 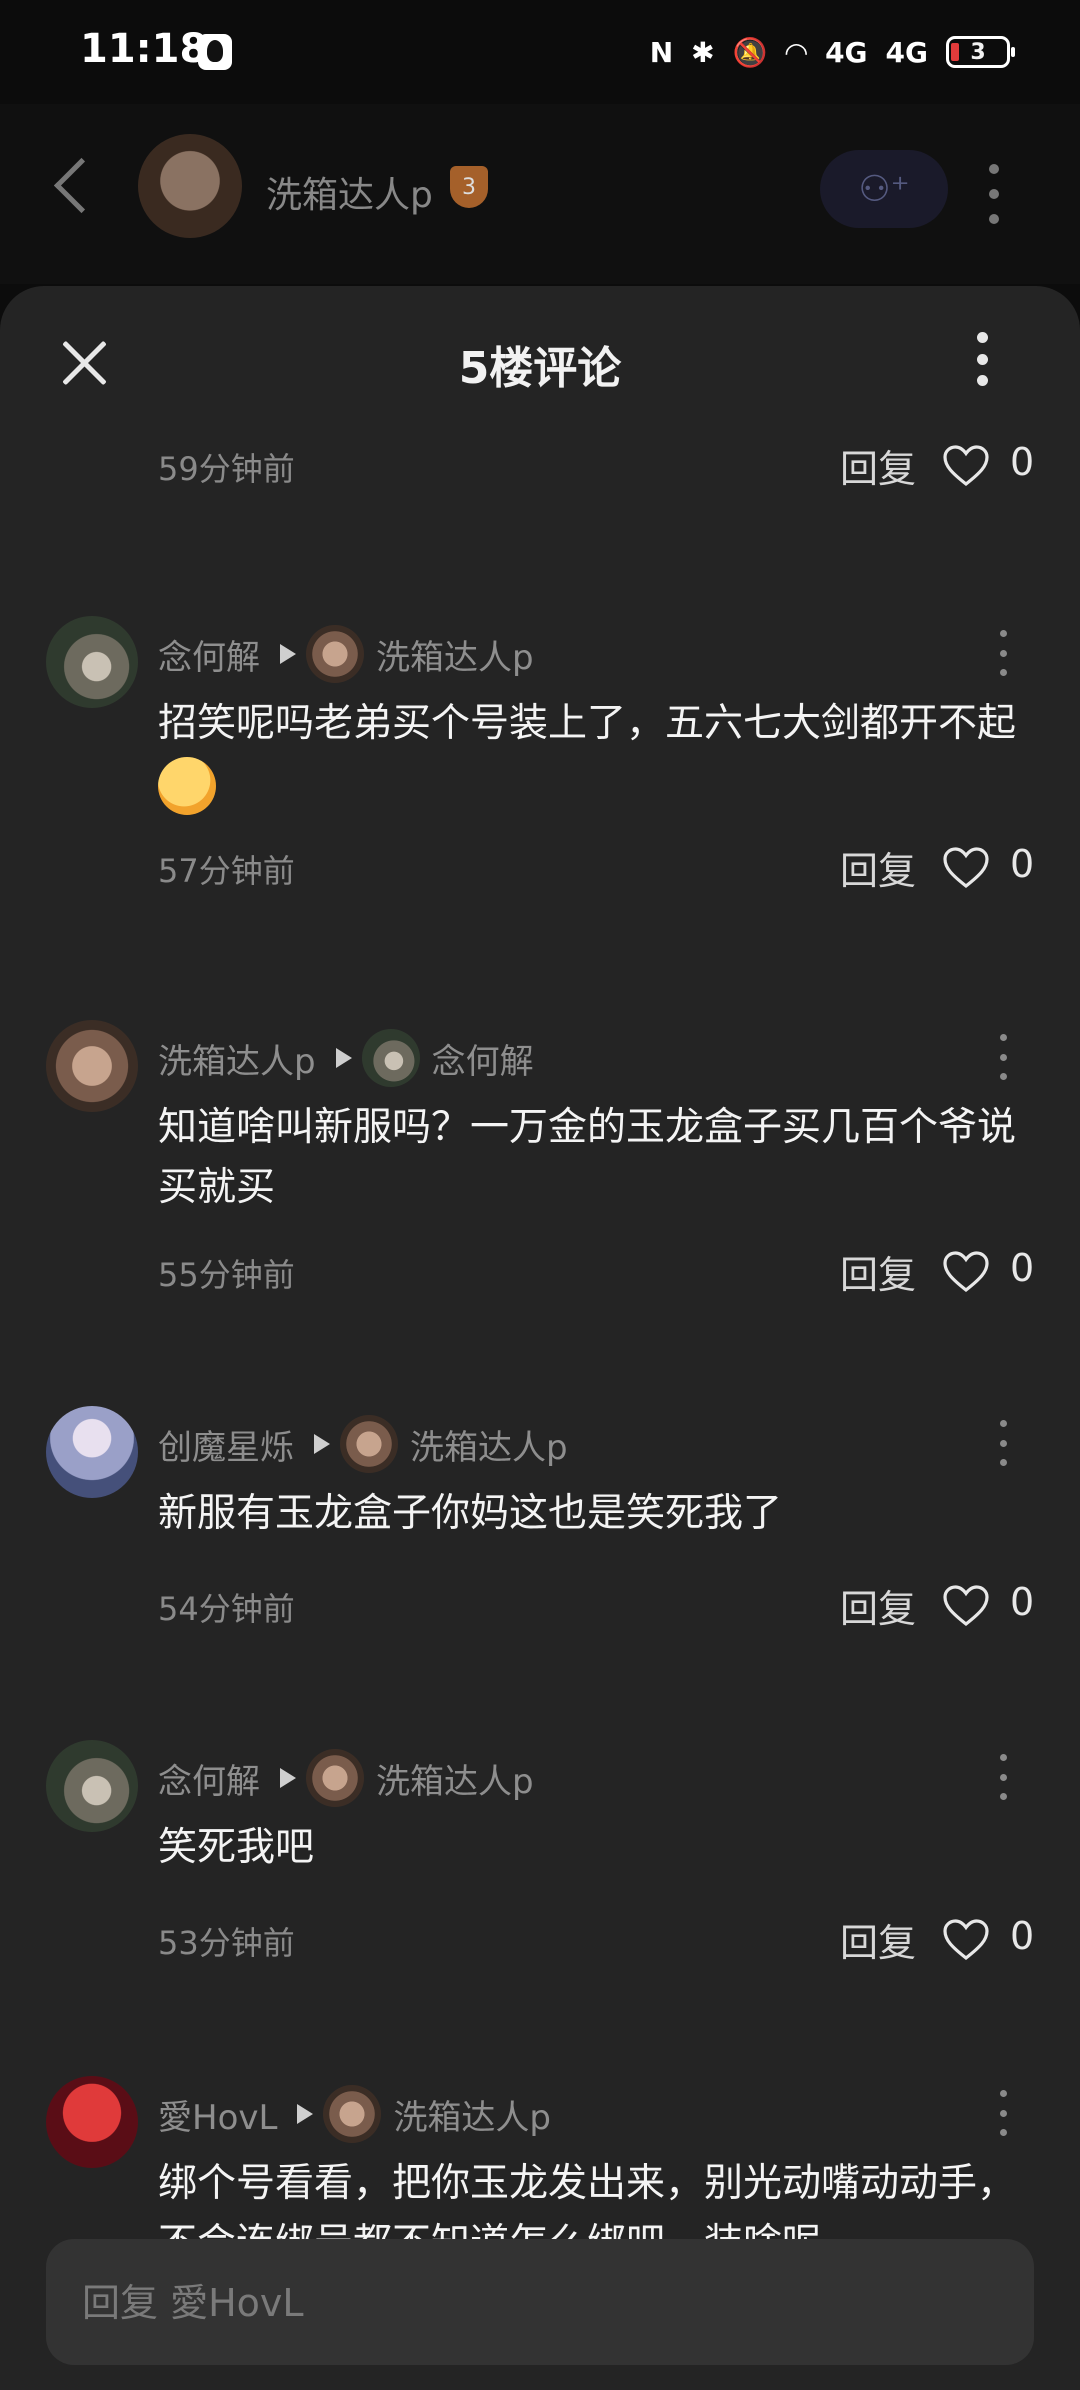 What do you see at coordinates (540, 866) in the screenshot?
I see `comment-meta: 57分钟前 回复 0` at bounding box center [540, 866].